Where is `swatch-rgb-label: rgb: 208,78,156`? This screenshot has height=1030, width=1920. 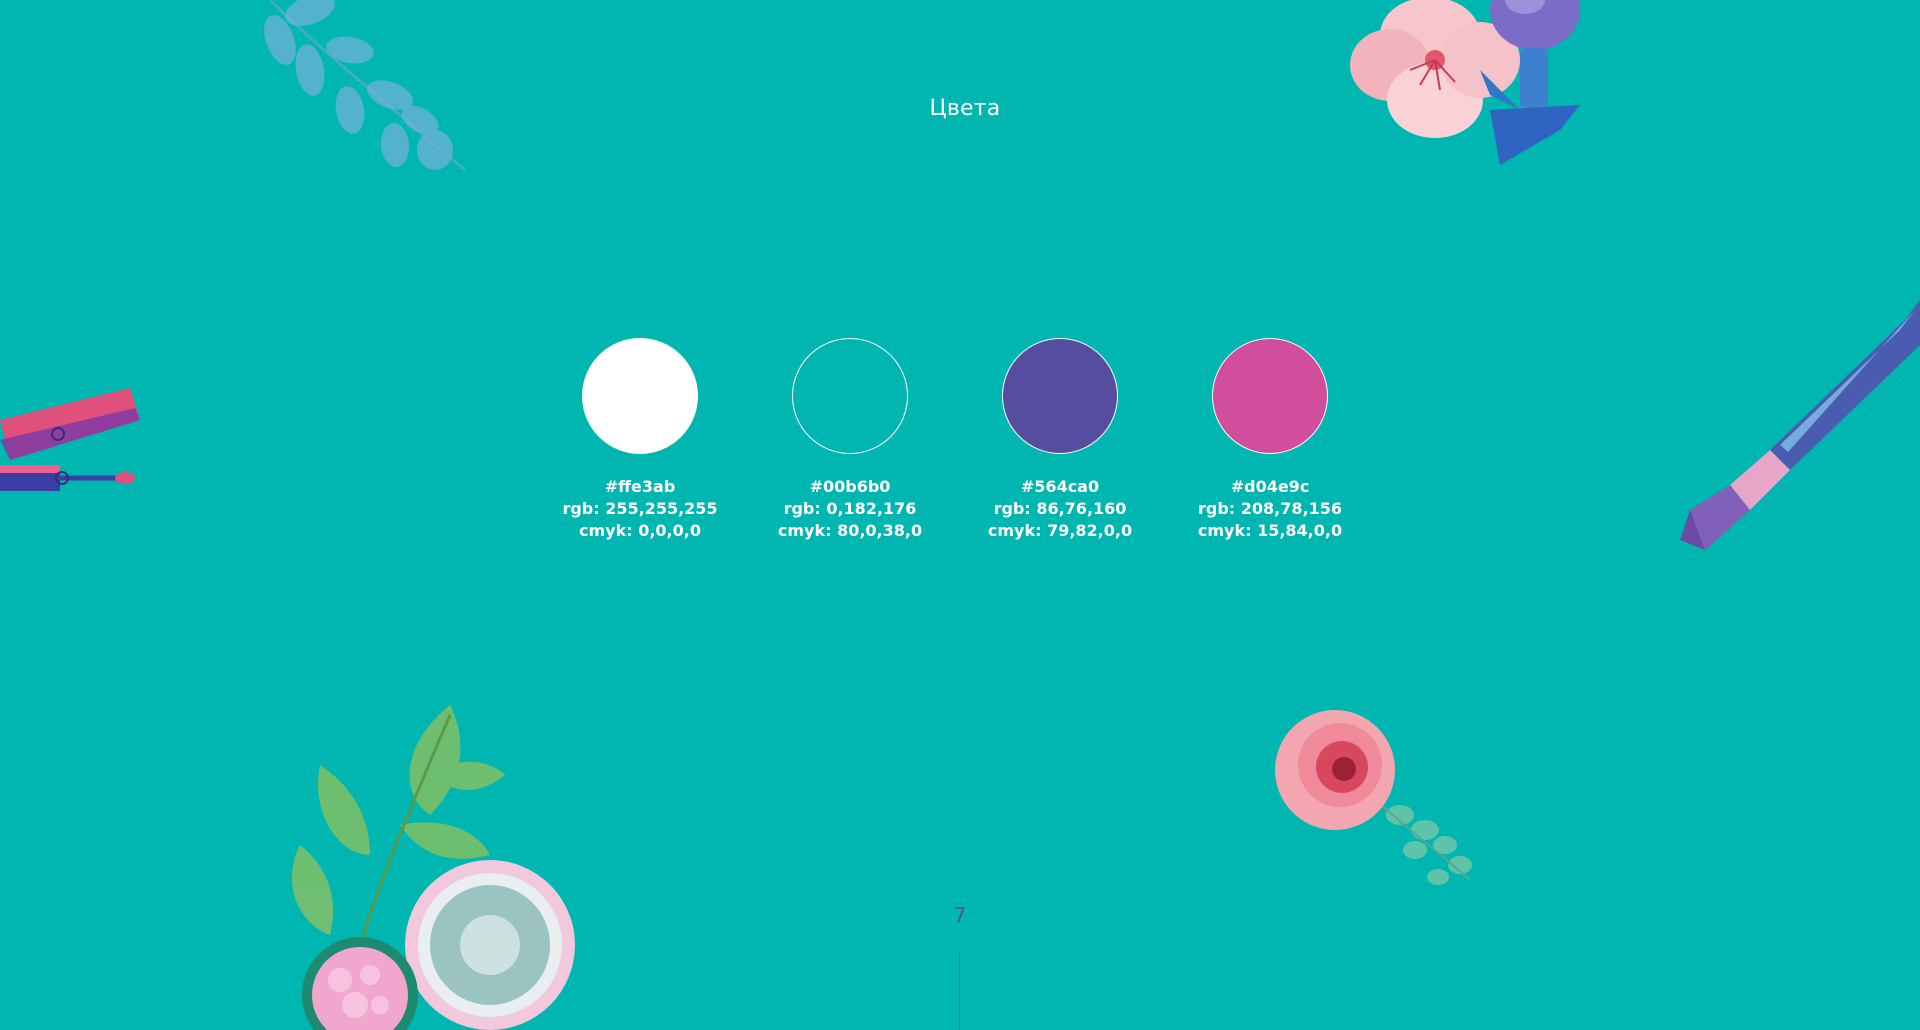 swatch-rgb-label: rgb: 208,78,156 is located at coordinates (1270, 508).